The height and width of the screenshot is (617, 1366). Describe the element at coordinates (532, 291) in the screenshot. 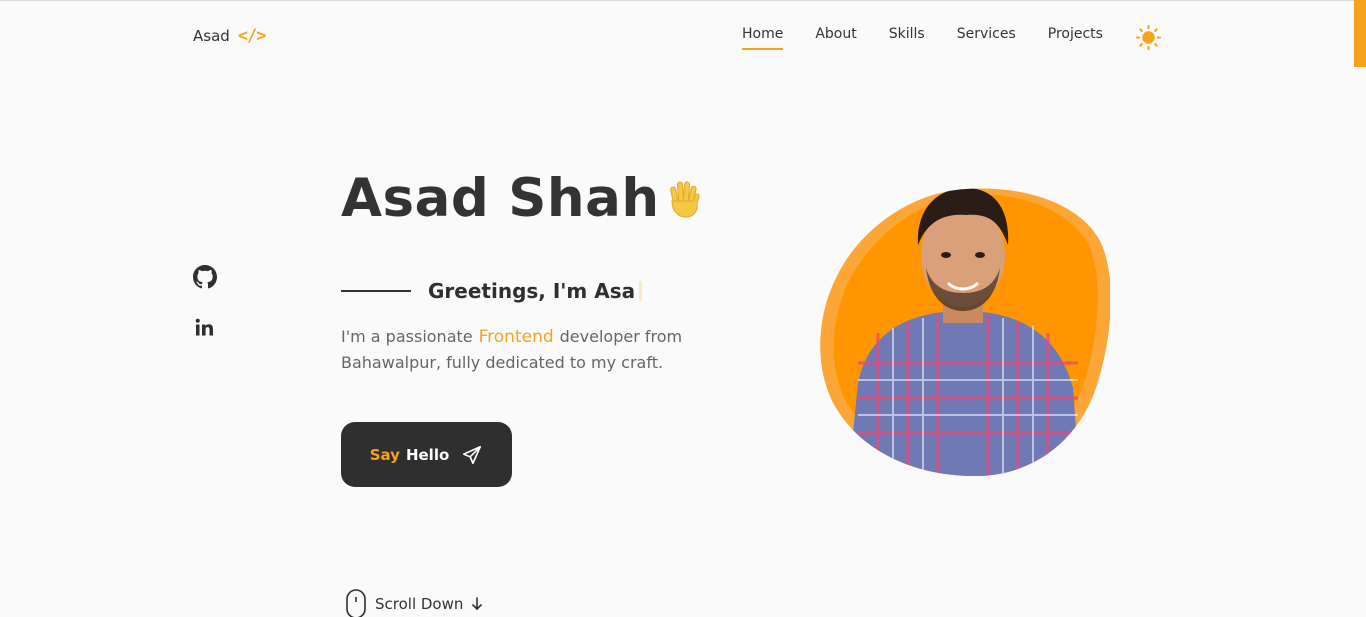

I see `greeting-typewriter: Greetings, I'm Asa` at that location.